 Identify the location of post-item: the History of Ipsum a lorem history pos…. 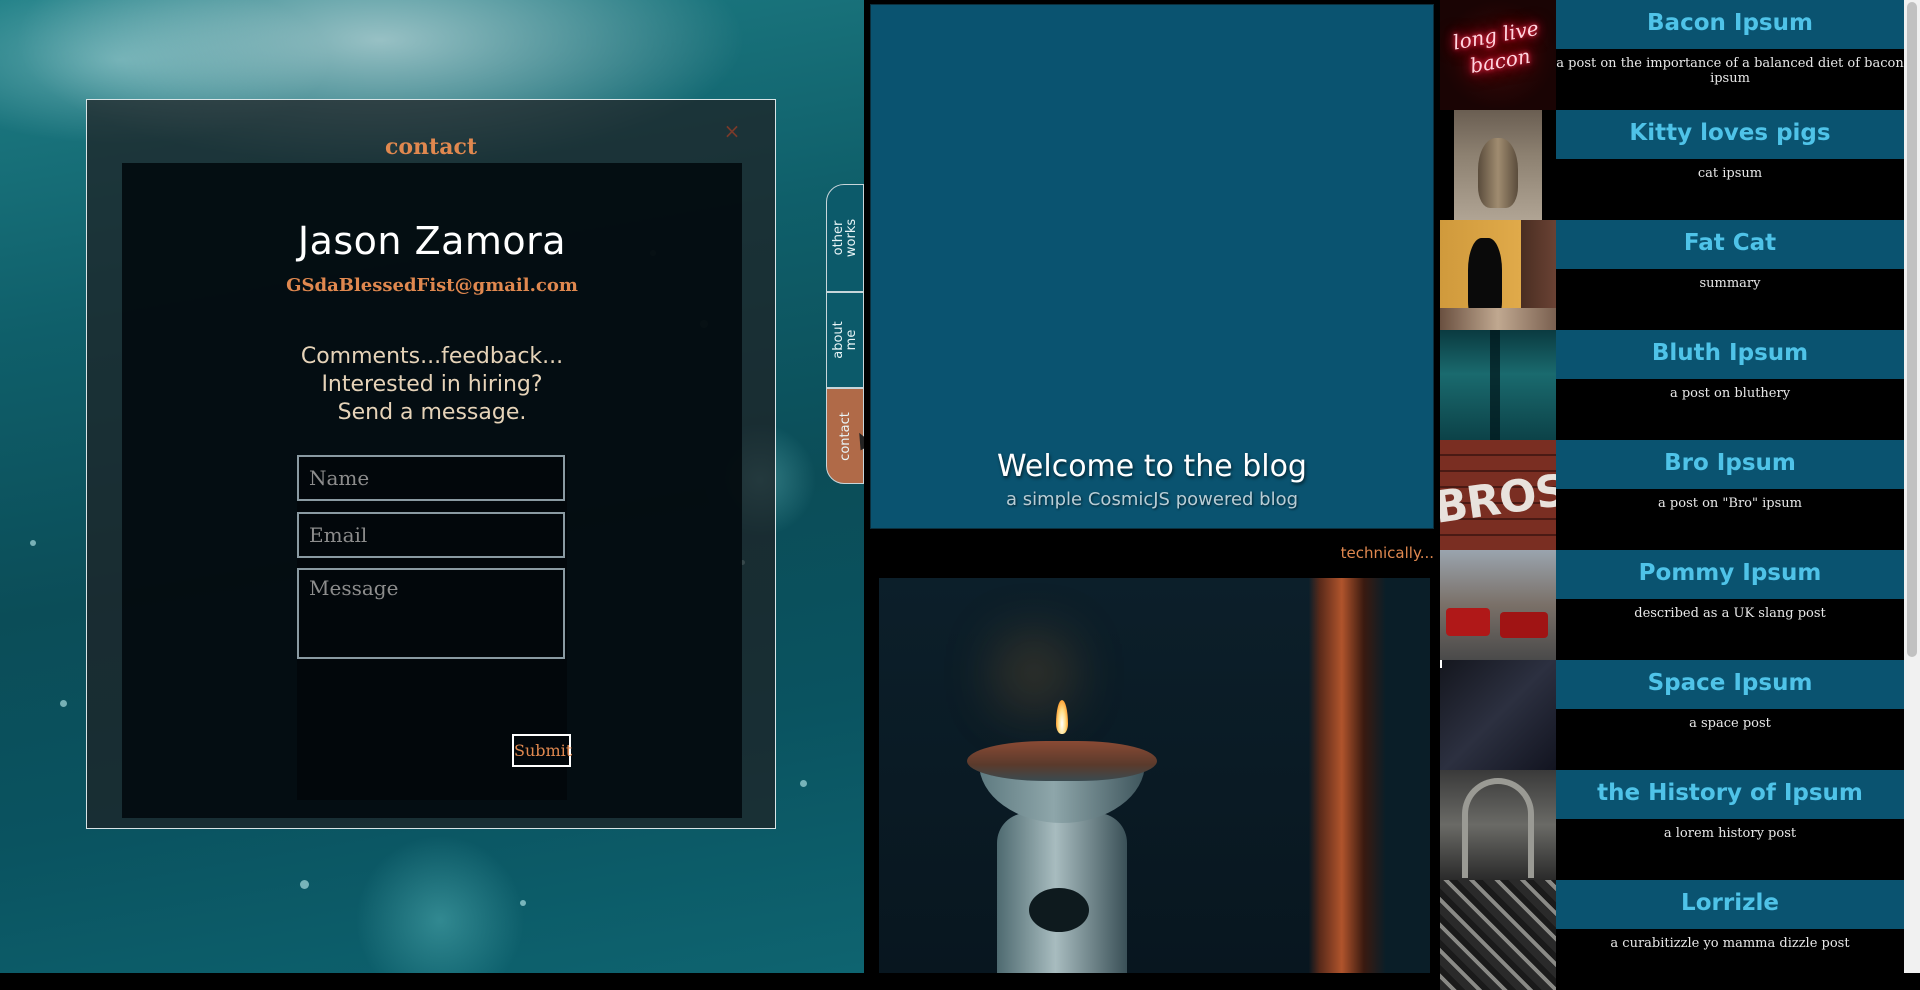
(1672, 825).